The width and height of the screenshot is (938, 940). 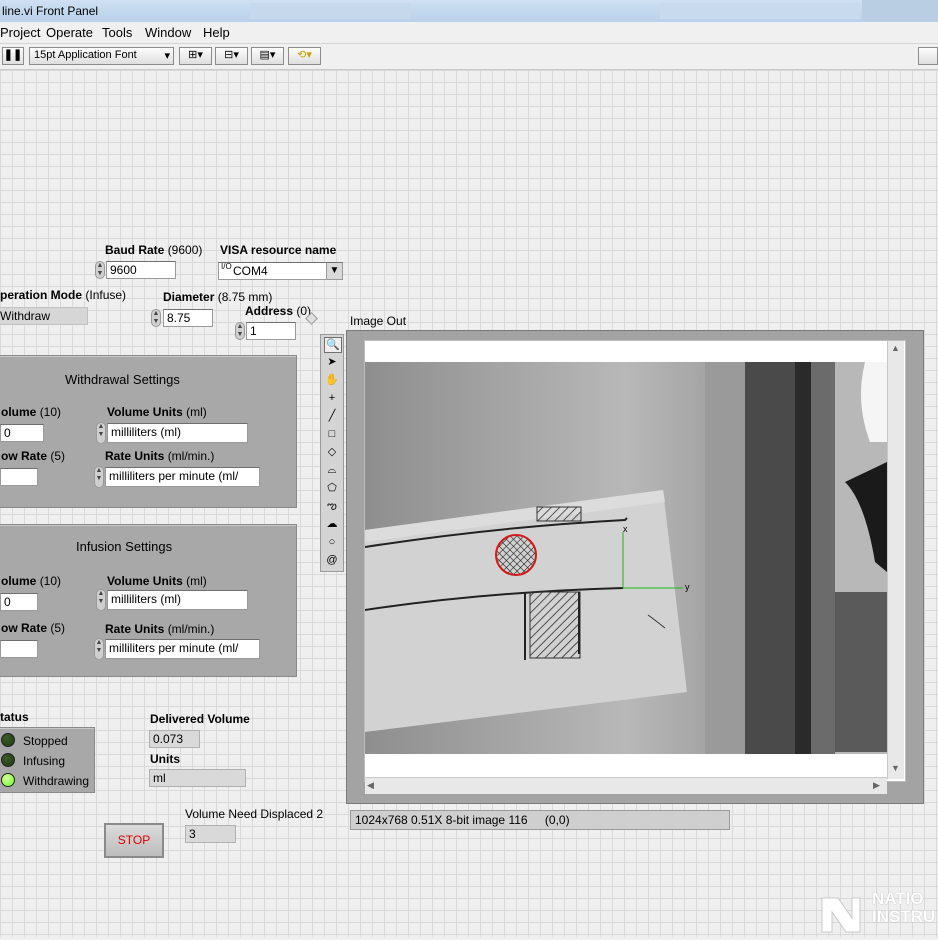 I want to click on infusion-volume-input: 0, so click(x=19, y=602).